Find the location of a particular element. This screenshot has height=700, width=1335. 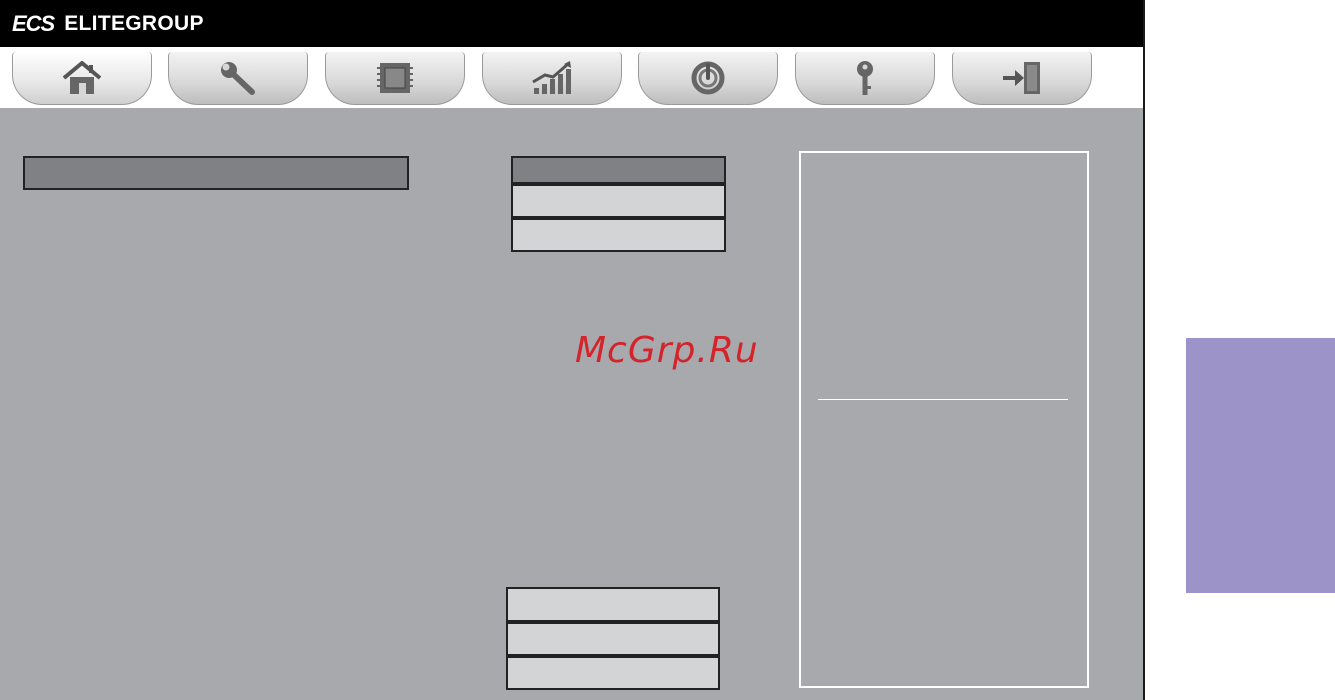

tab-security is located at coordinates (865, 78).